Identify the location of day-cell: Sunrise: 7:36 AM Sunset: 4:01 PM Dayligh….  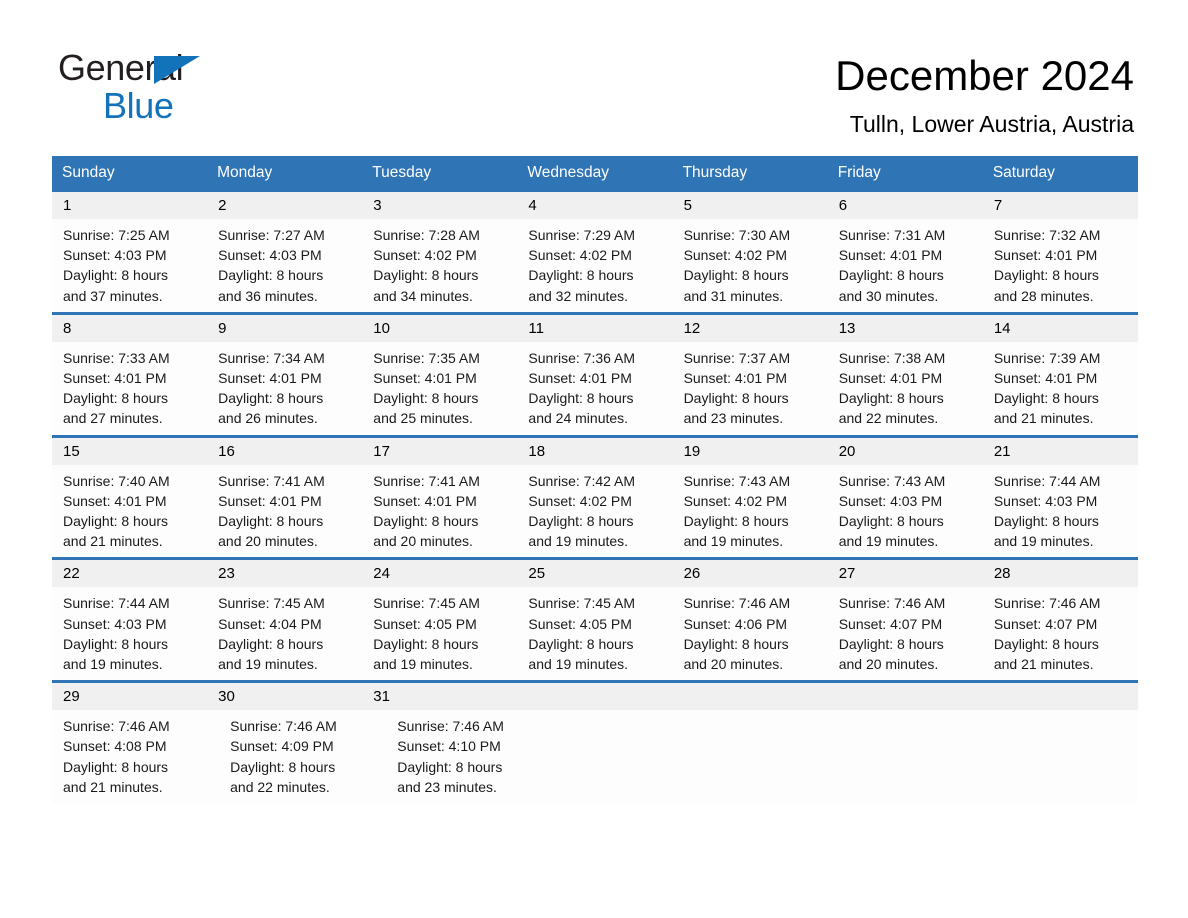
(594, 388).